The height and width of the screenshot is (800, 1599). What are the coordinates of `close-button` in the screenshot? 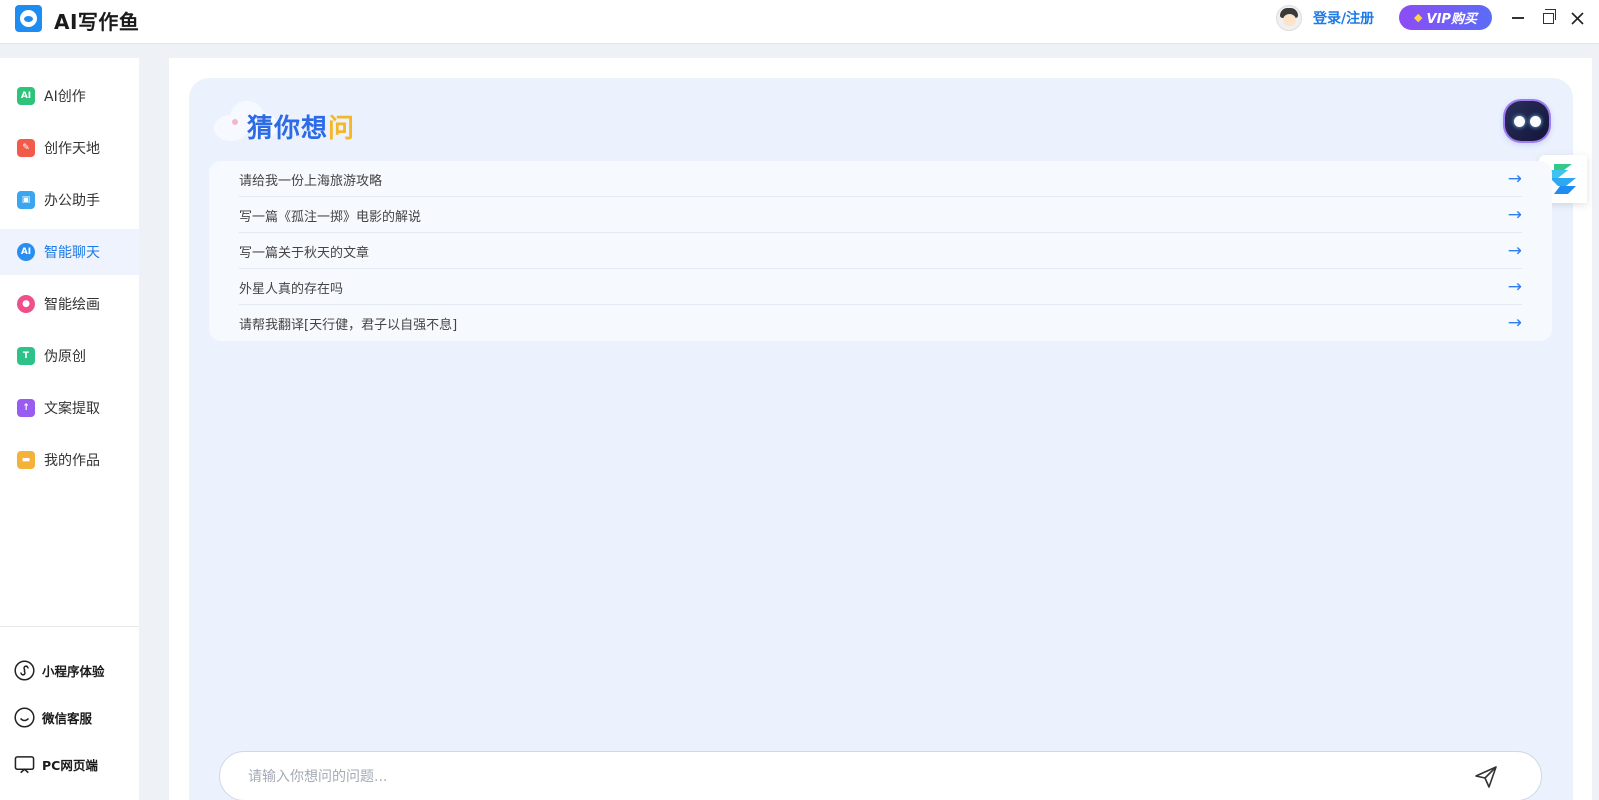 It's located at (1577, 18).